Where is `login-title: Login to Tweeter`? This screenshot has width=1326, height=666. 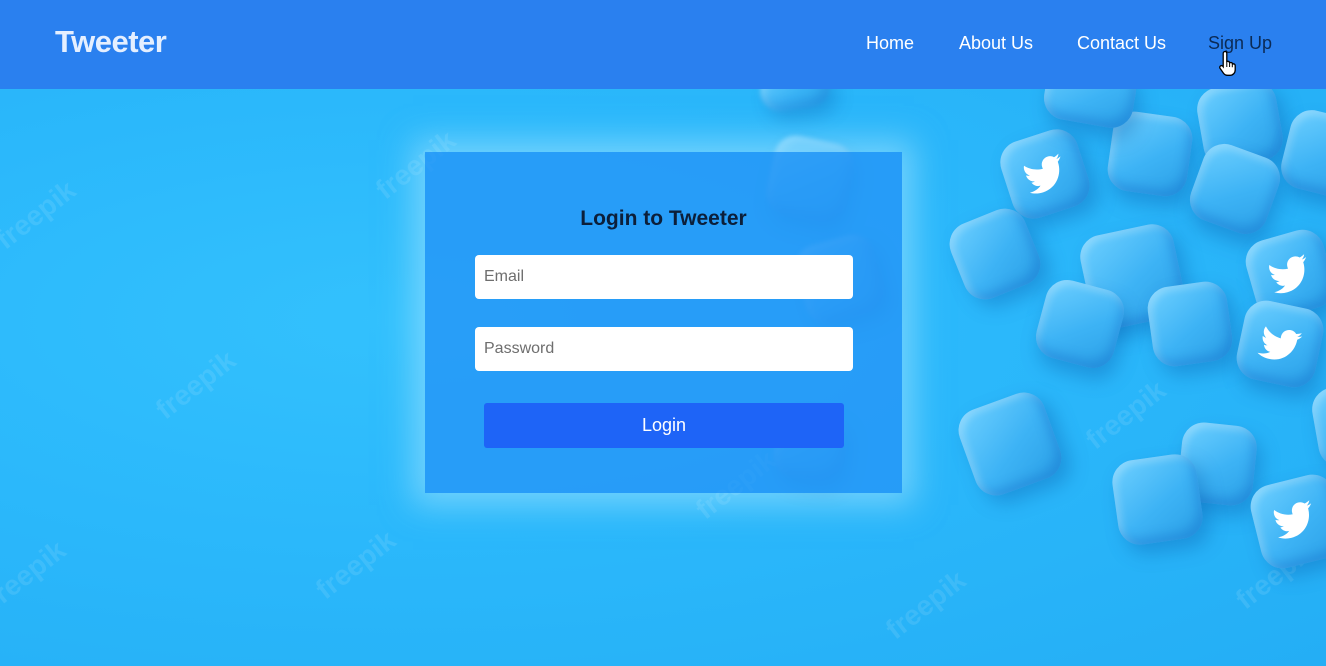
login-title: Login to Tweeter is located at coordinates (663, 218).